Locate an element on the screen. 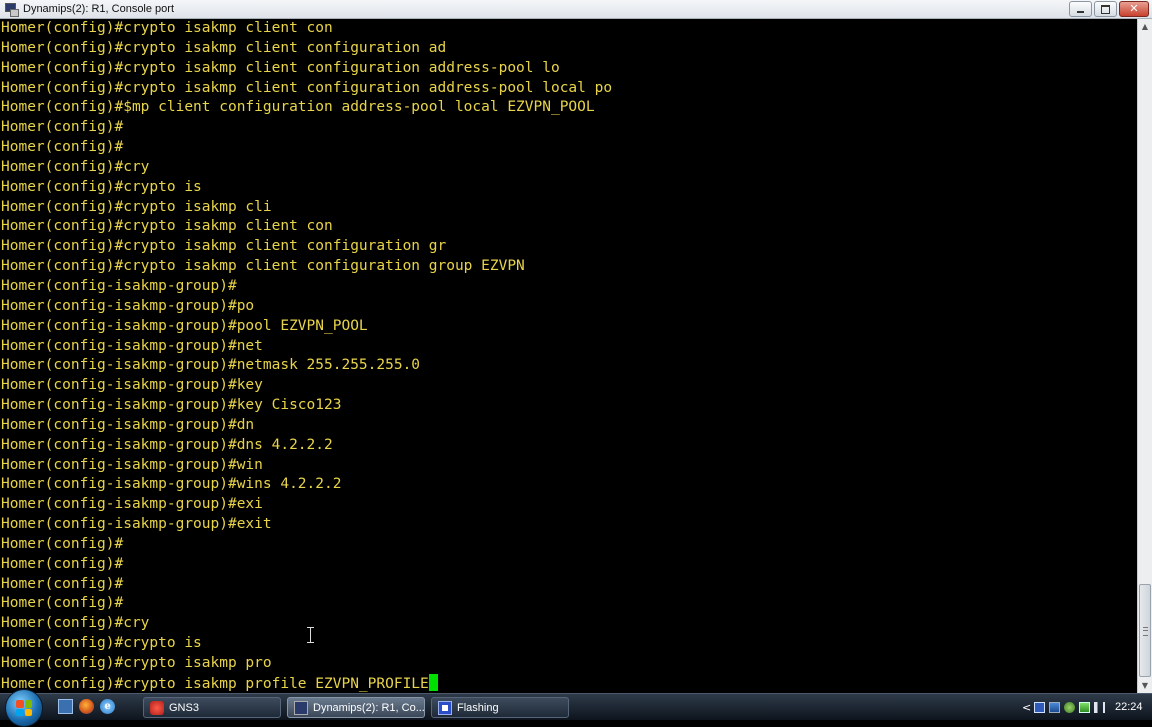 The height and width of the screenshot is (727, 1152). window-controls: ✕ is located at coordinates (1109, 9).